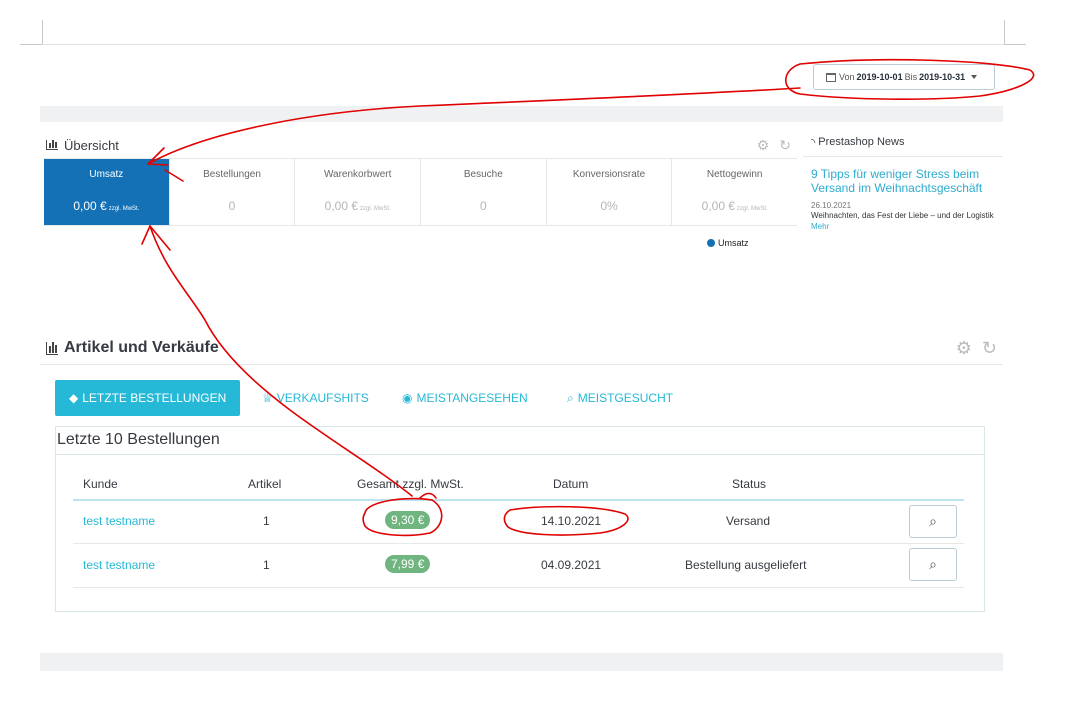 This screenshot has height=714, width=1069. I want to click on tab-meistgesucht: ⌕ MEISTGESUCHT, so click(620, 398).